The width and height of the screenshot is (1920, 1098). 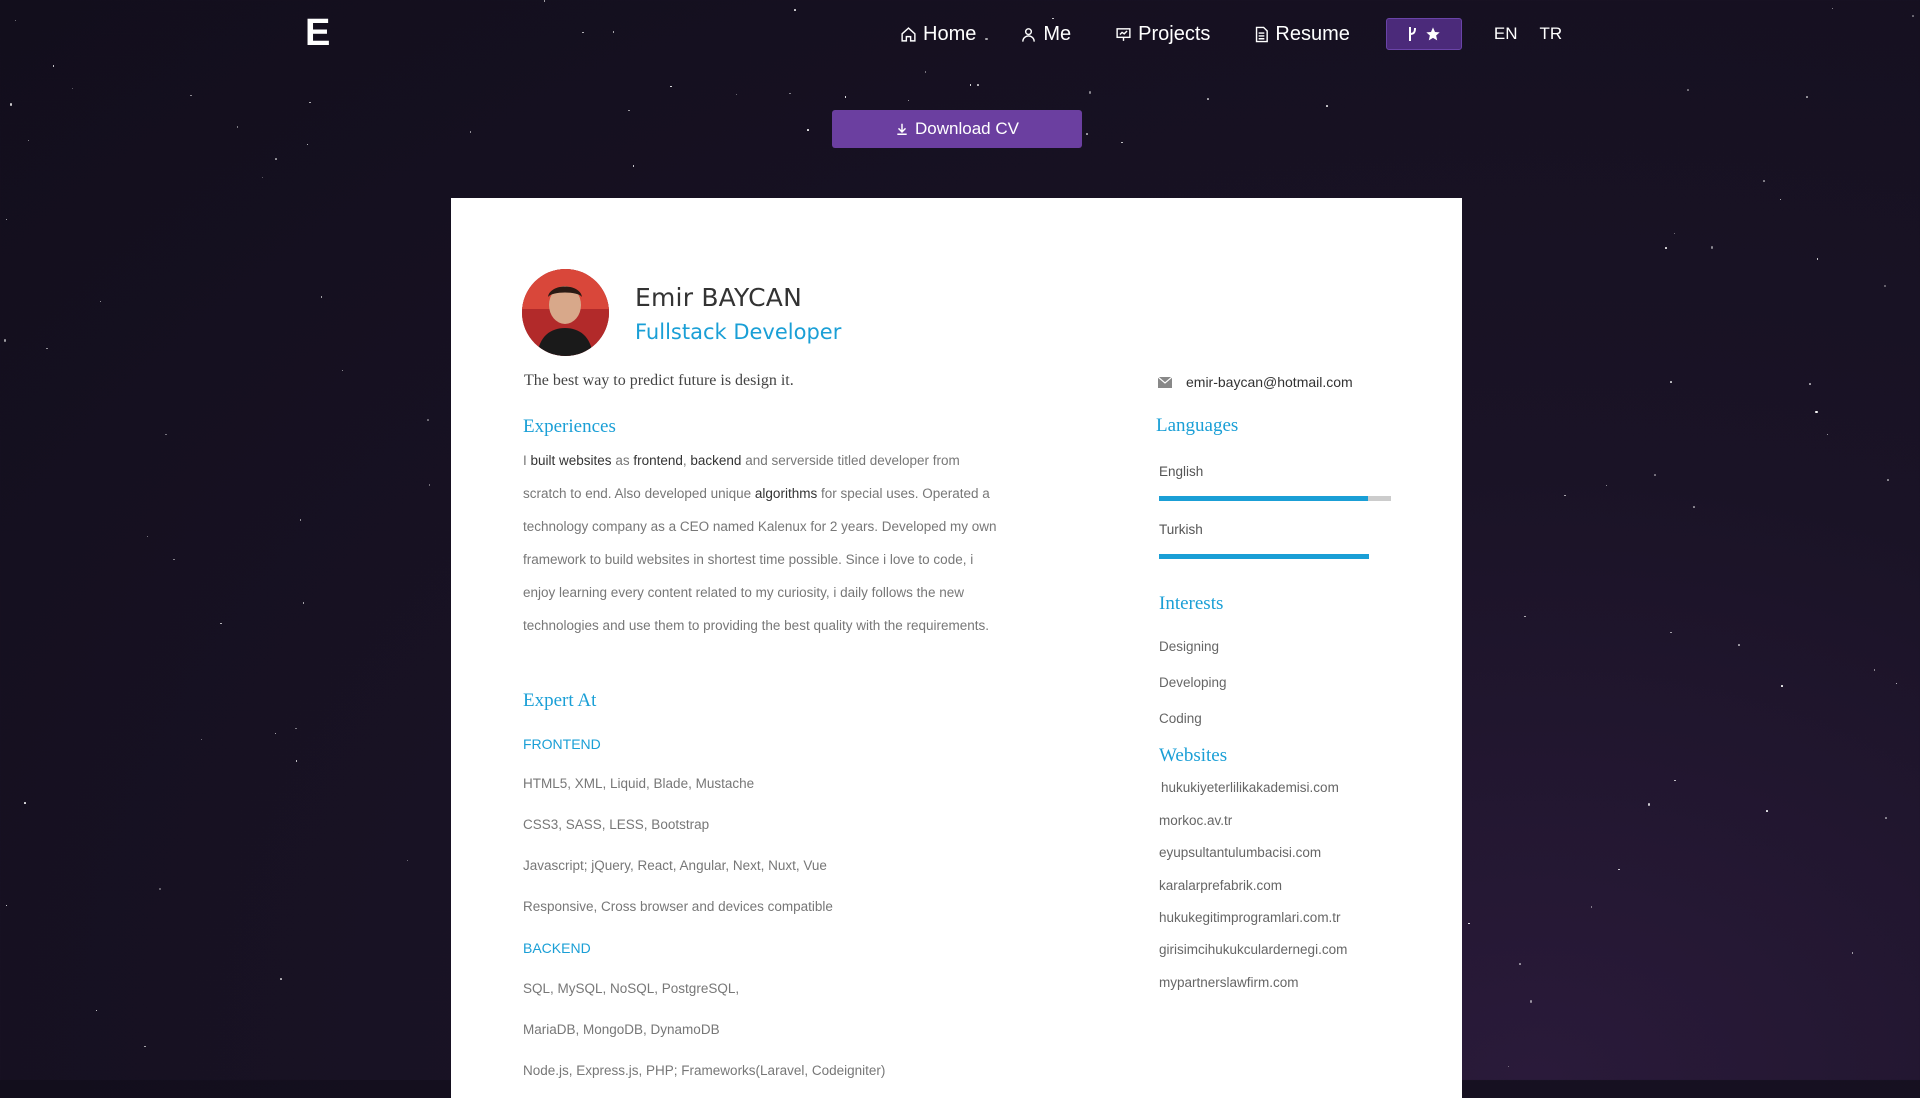 I want to click on interest-item: Coding, so click(x=1180, y=718).